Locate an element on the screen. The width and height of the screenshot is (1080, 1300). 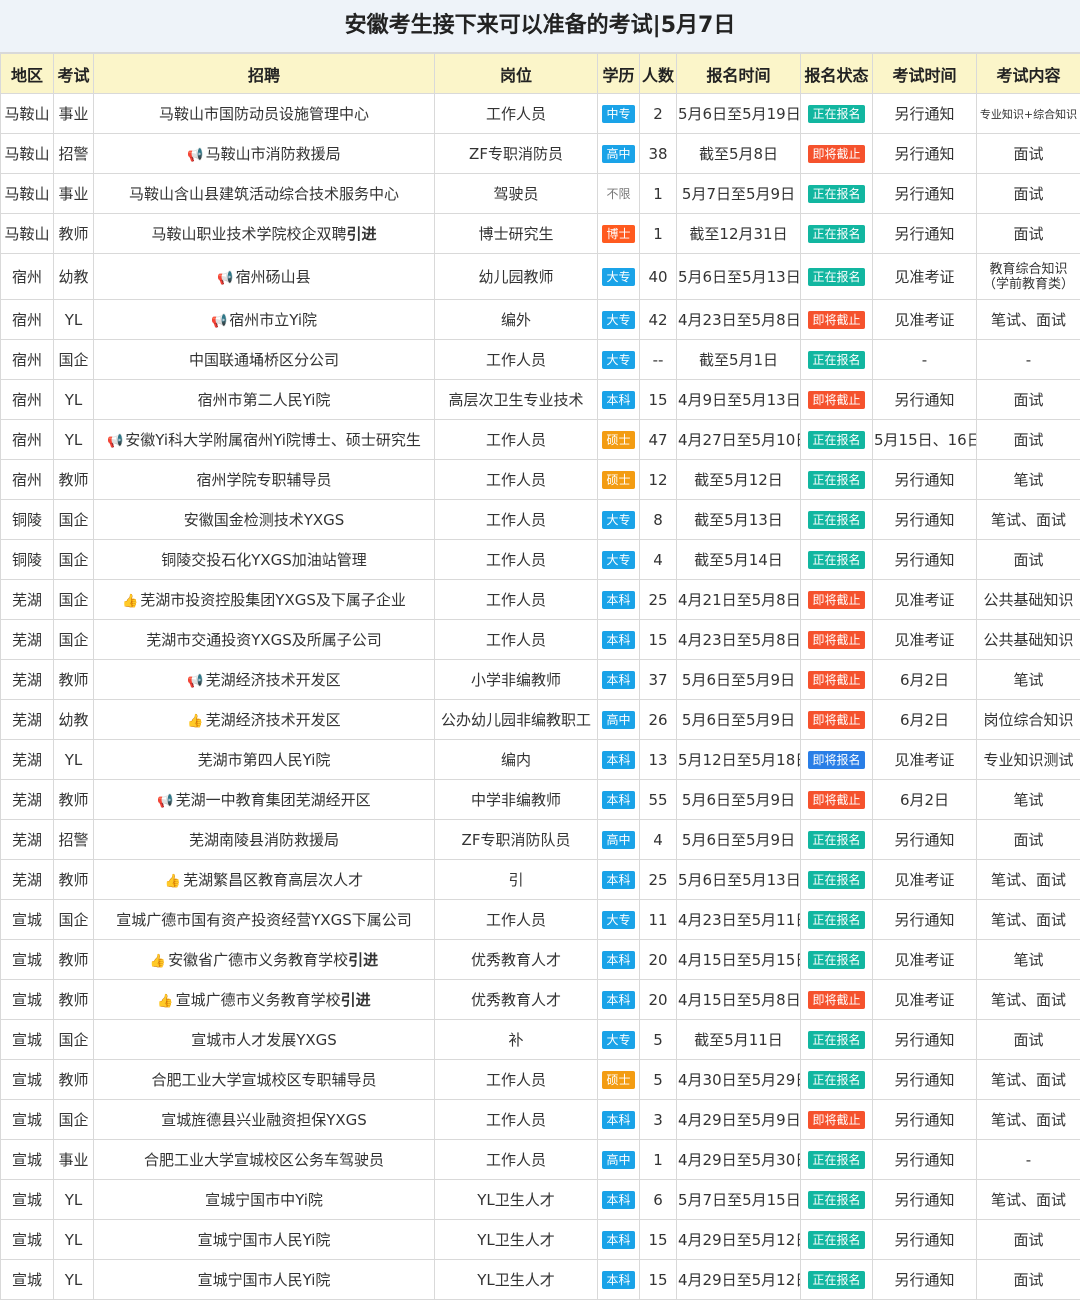
cell-status: 即将报名 is located at coordinates (837, 760).